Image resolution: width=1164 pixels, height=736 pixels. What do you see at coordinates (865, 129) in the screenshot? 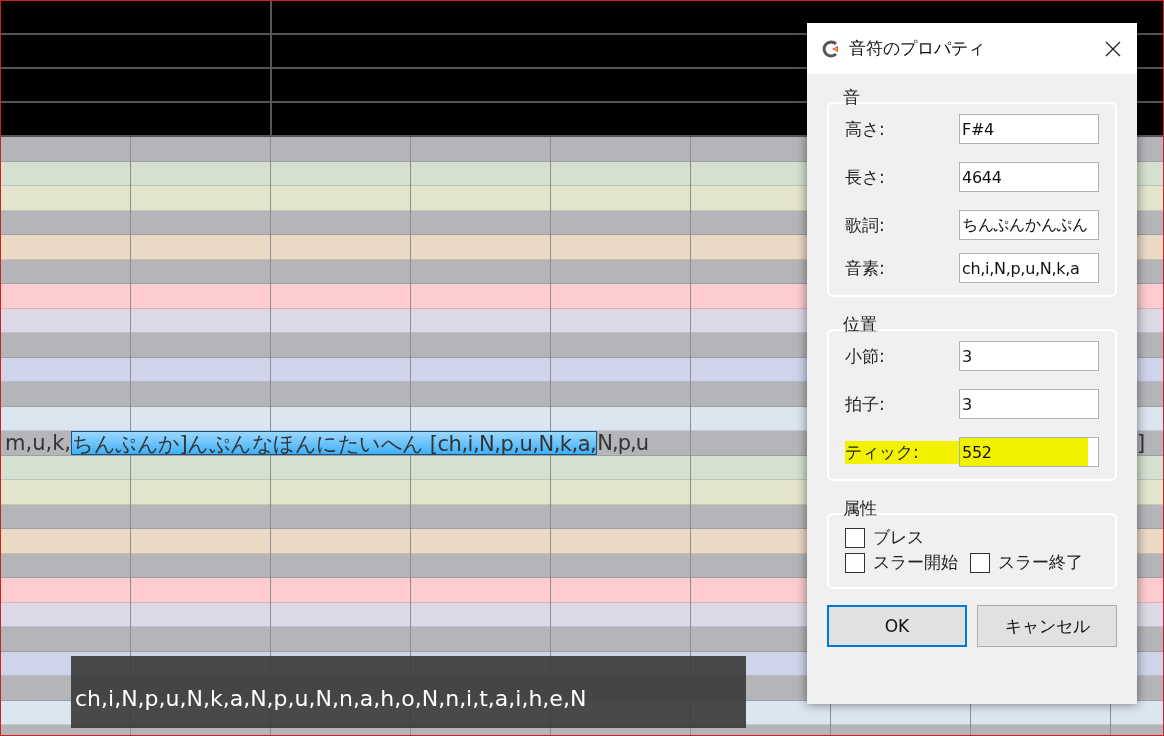
I see `field-label: 高さ:` at bounding box center [865, 129].